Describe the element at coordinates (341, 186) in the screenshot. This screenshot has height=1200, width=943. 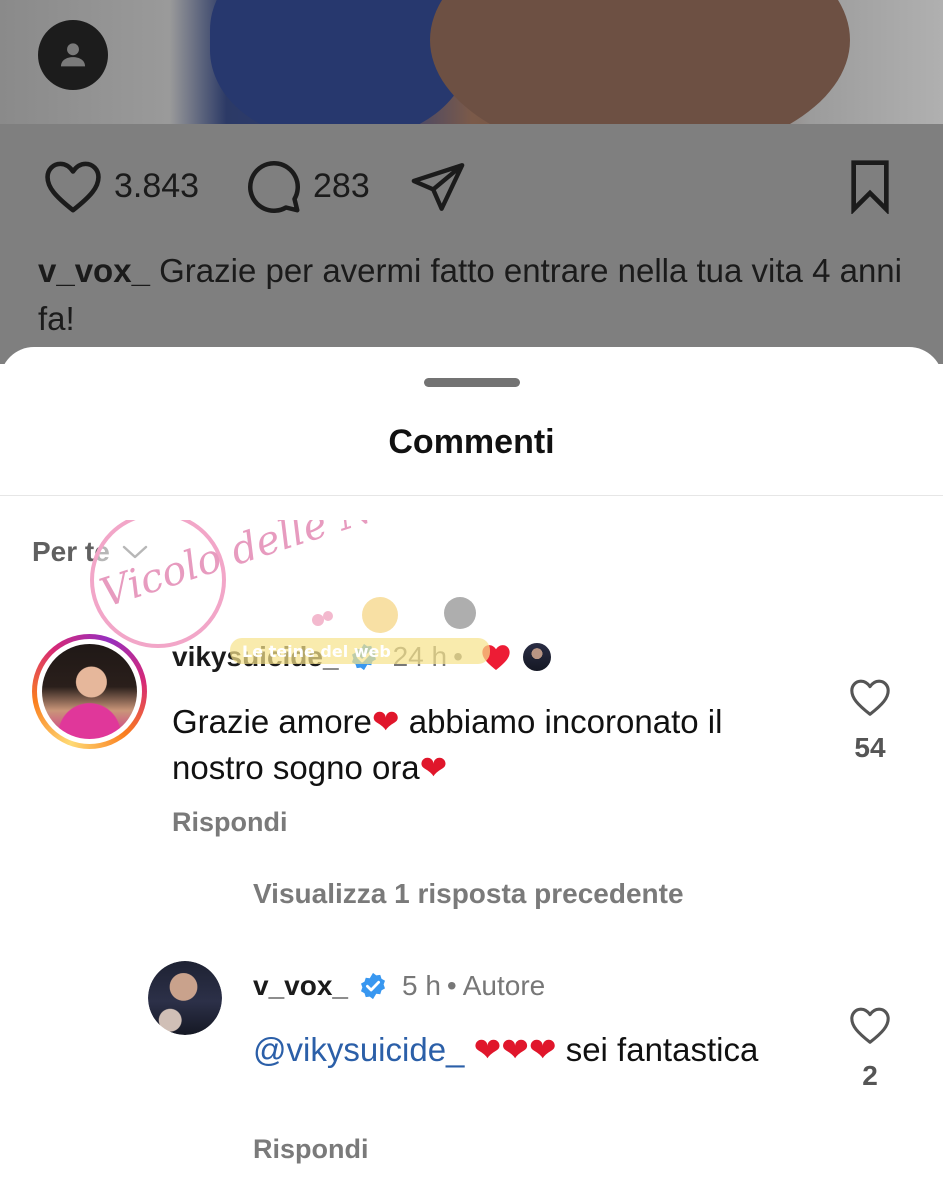
I see `comment-count: 283` at that location.